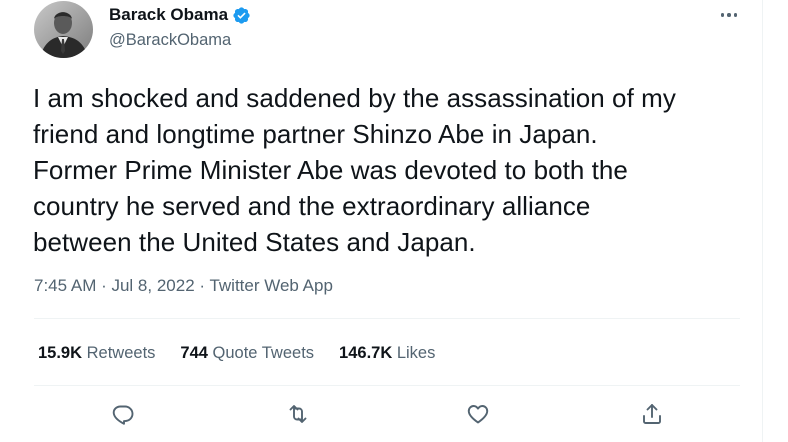  What do you see at coordinates (381, 415) in the screenshot?
I see `tweet-actions` at bounding box center [381, 415].